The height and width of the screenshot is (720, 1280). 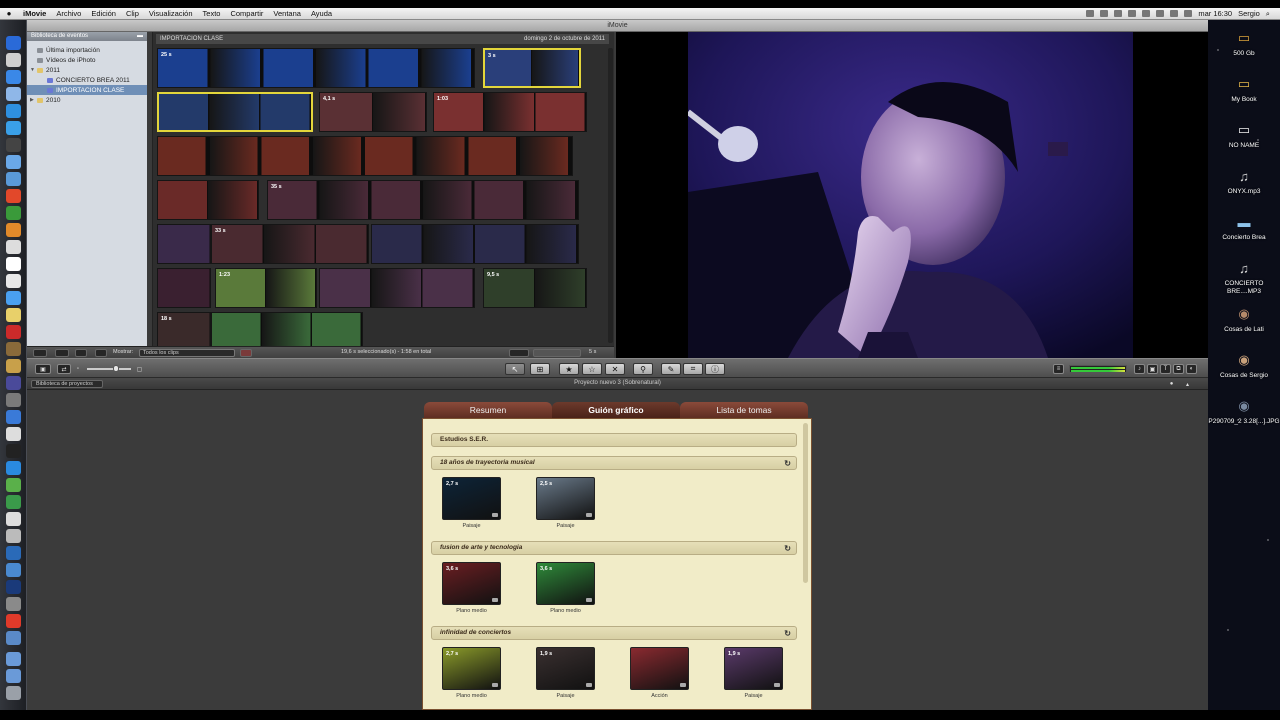 What do you see at coordinates (13, 693) in the screenshot?
I see `trash-icon` at bounding box center [13, 693].